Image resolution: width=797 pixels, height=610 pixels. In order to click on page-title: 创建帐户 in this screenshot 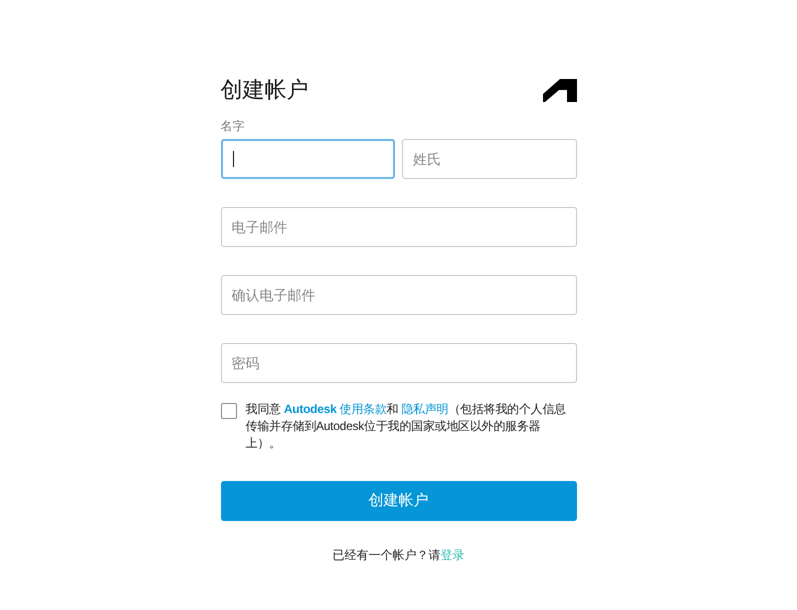, I will do `click(264, 90)`.